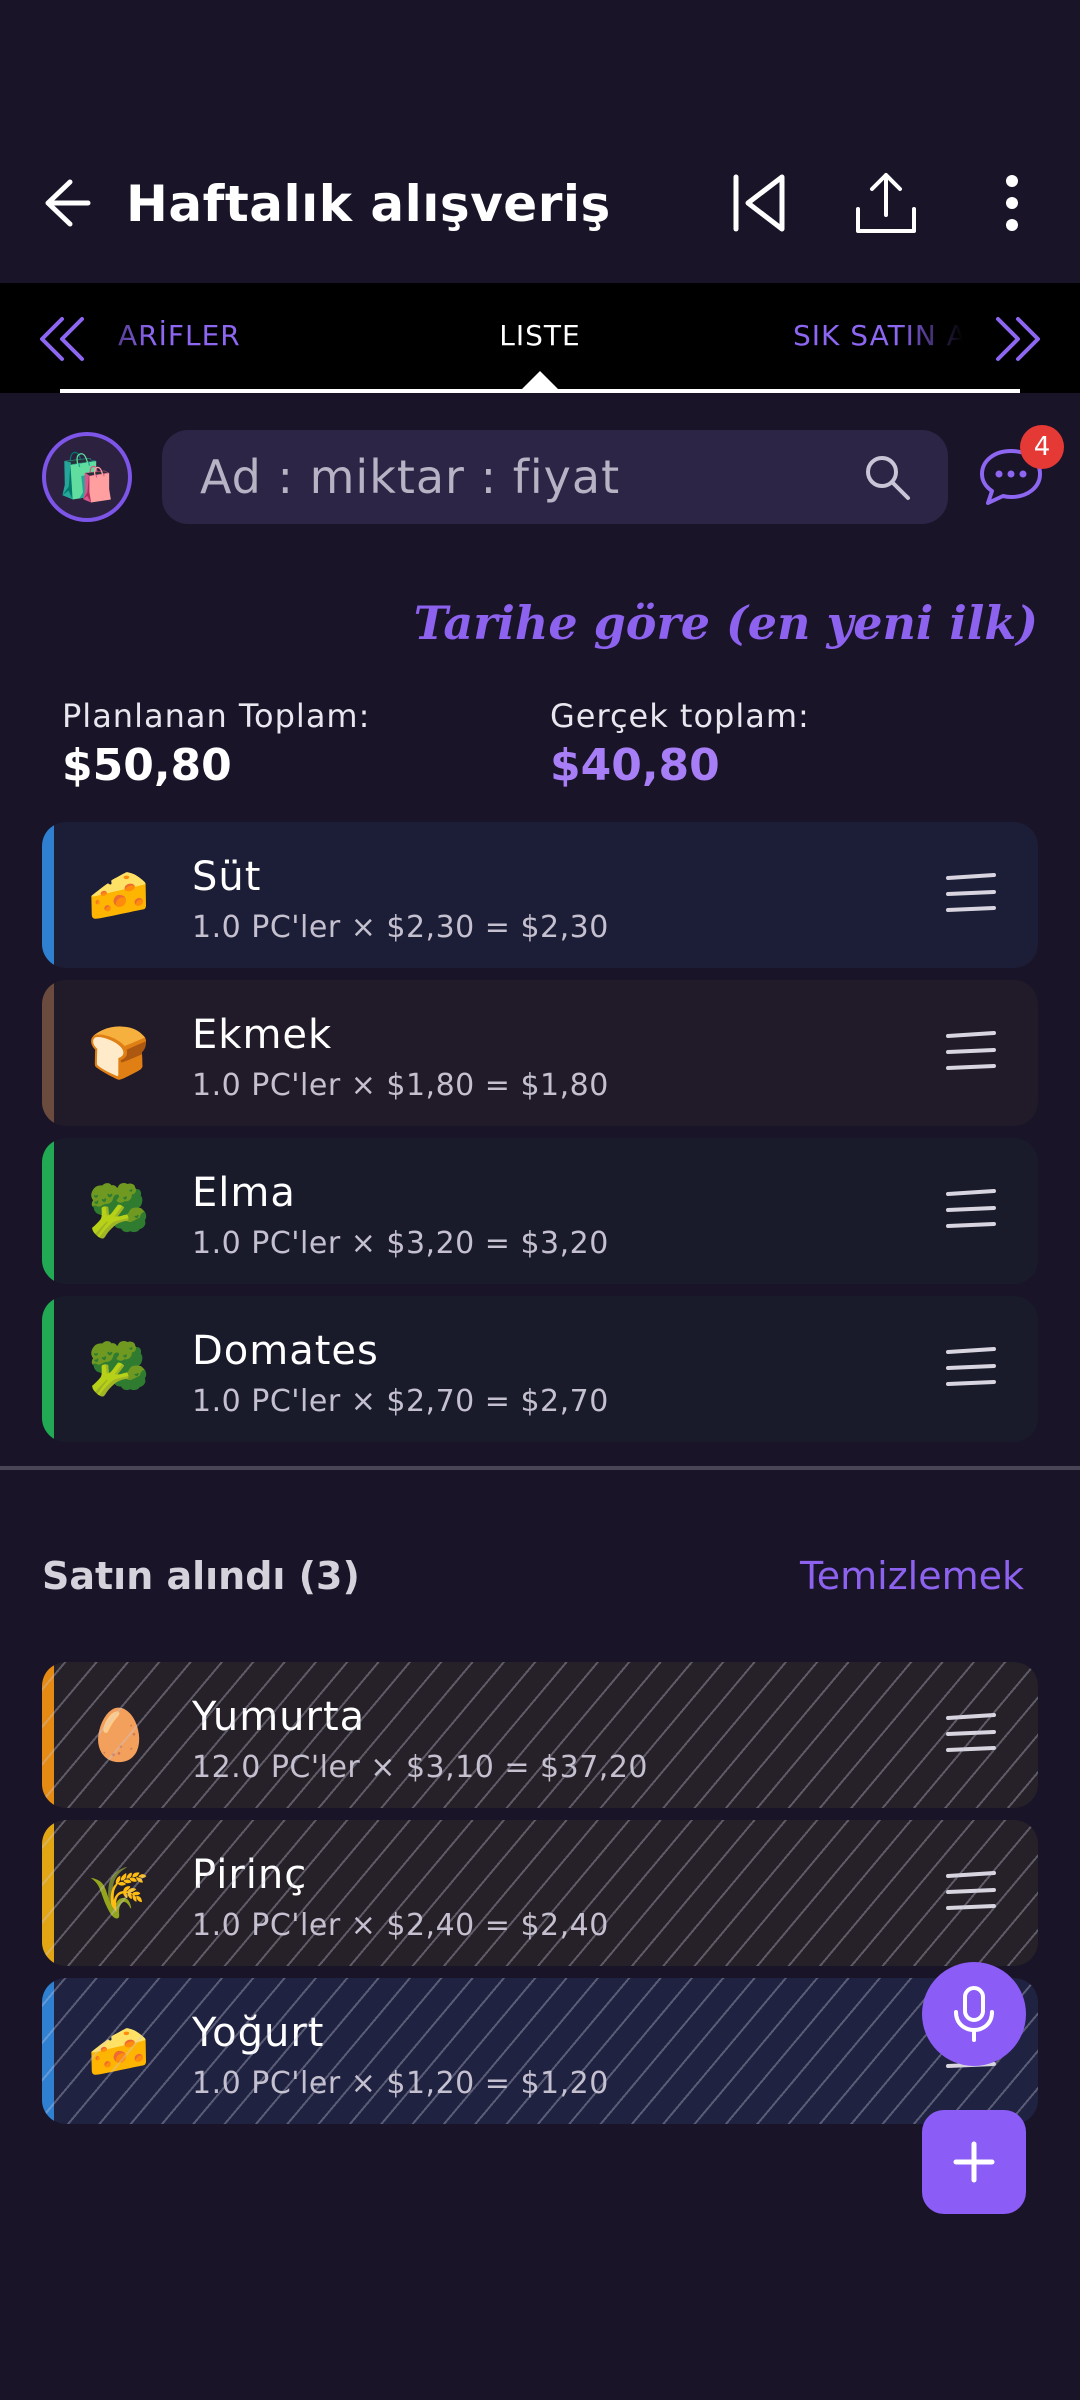 The width and height of the screenshot is (1080, 2400). I want to click on search-box: Ad : miktar : fiyat, so click(555, 477).